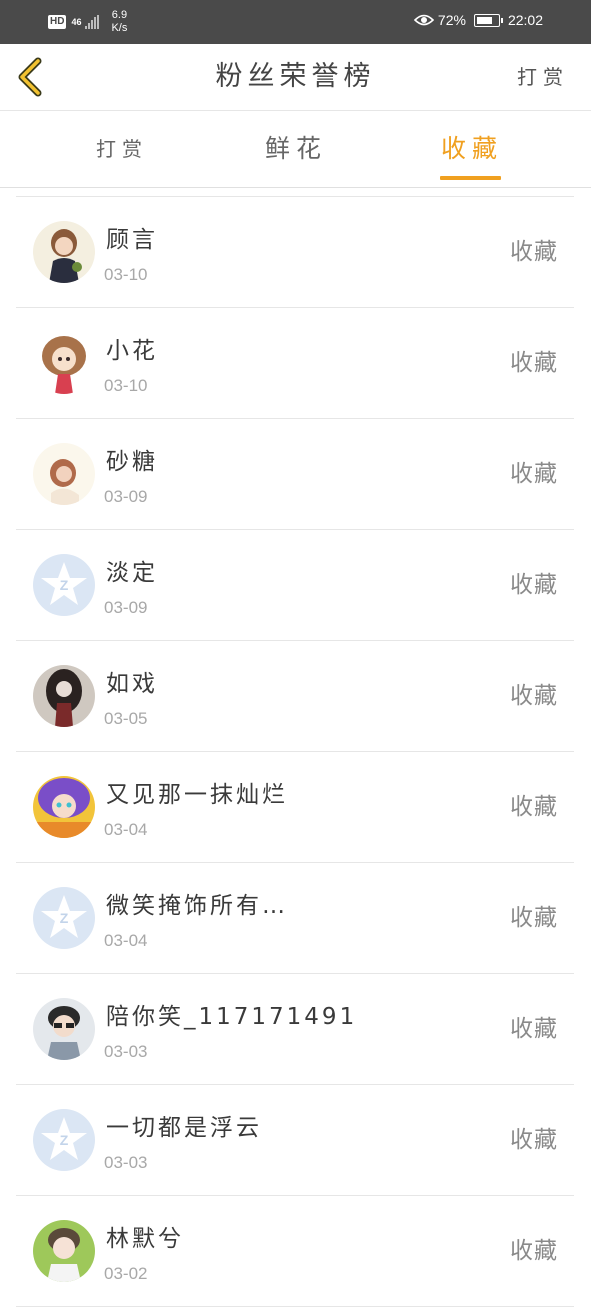  I want to click on list-item: Z 淡定 03-09 收藏, so click(295, 585).